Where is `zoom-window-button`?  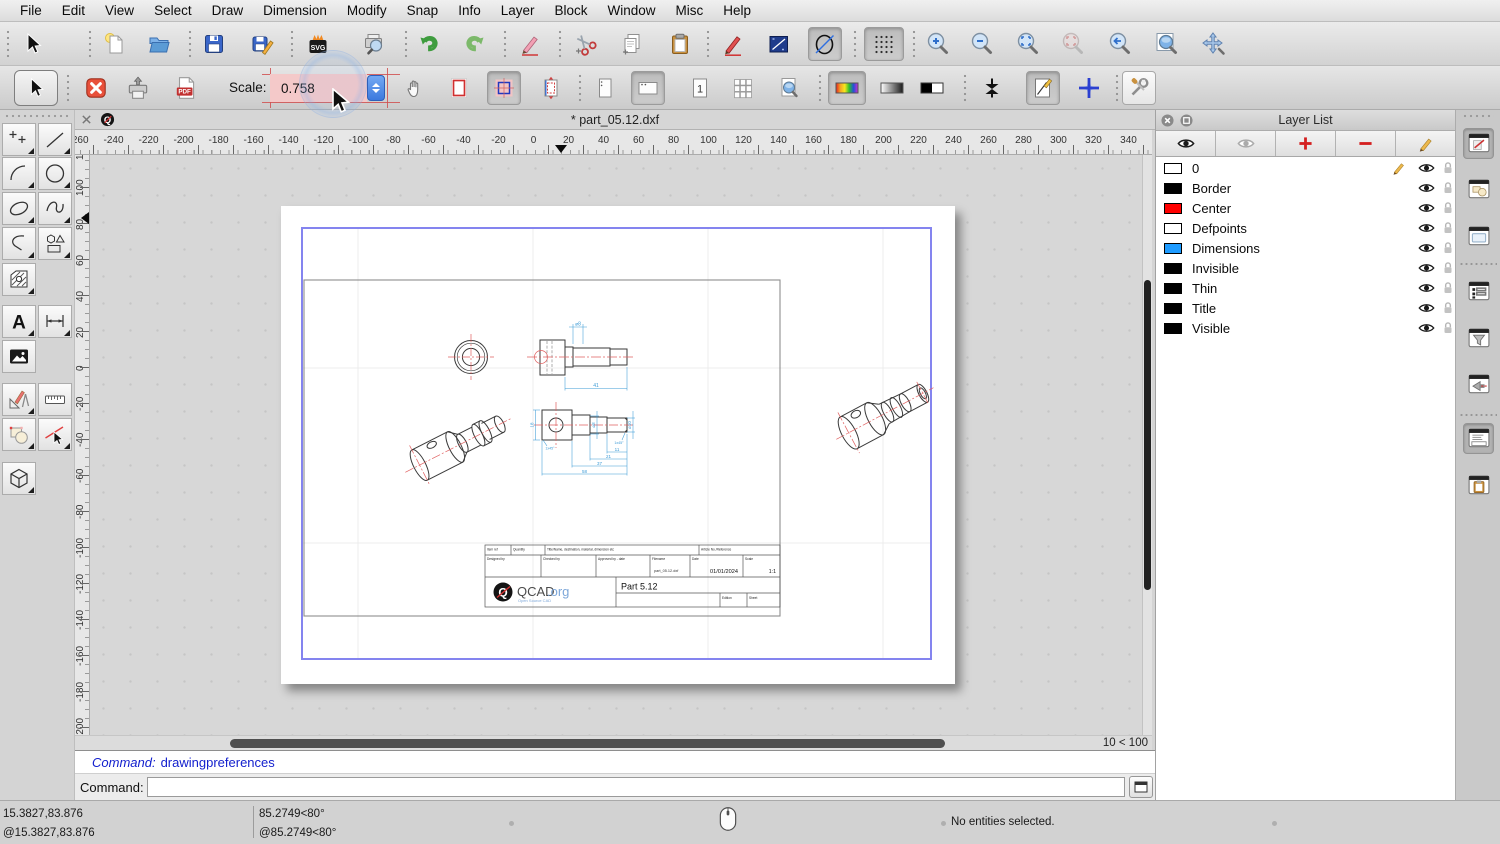 zoom-window-button is located at coordinates (1167, 44).